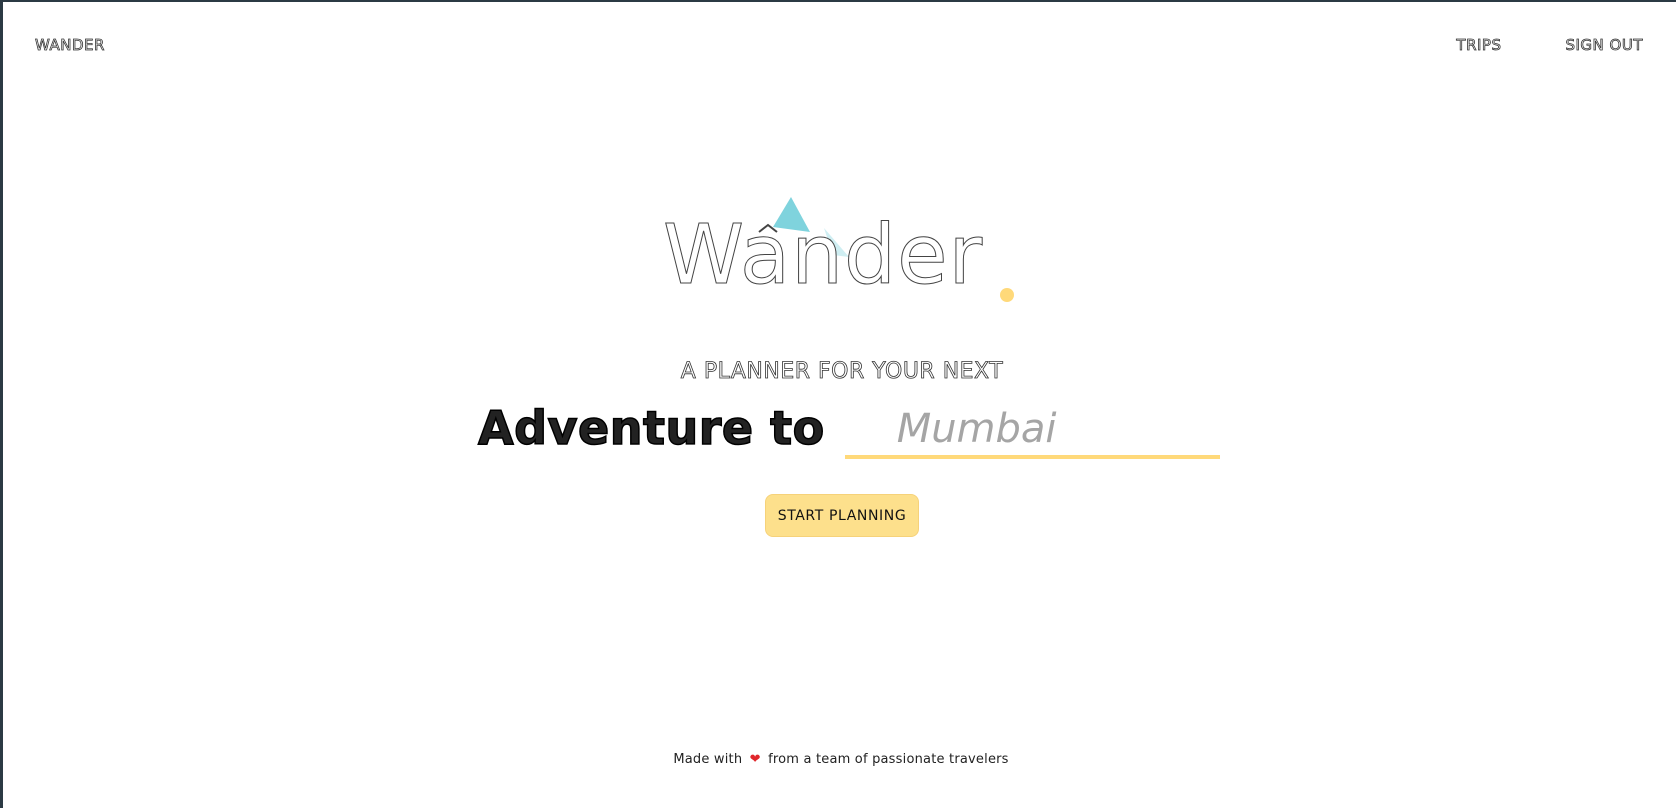 This screenshot has width=1676, height=808. Describe the element at coordinates (842, 372) in the screenshot. I see `tagline: A PLANNER FOR YOUR NEXT` at that location.